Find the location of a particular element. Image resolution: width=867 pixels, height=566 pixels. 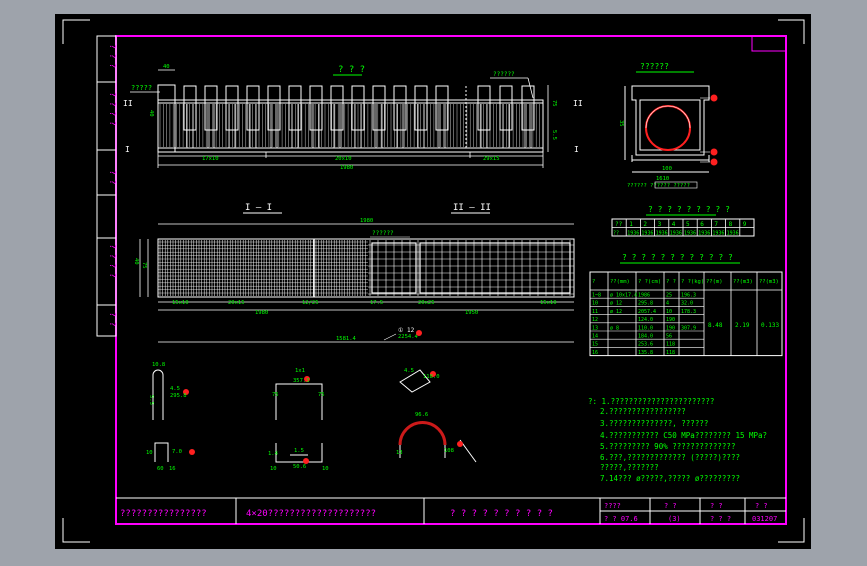

s3-dim-b: 4.5 is located at coordinates (409, 371).